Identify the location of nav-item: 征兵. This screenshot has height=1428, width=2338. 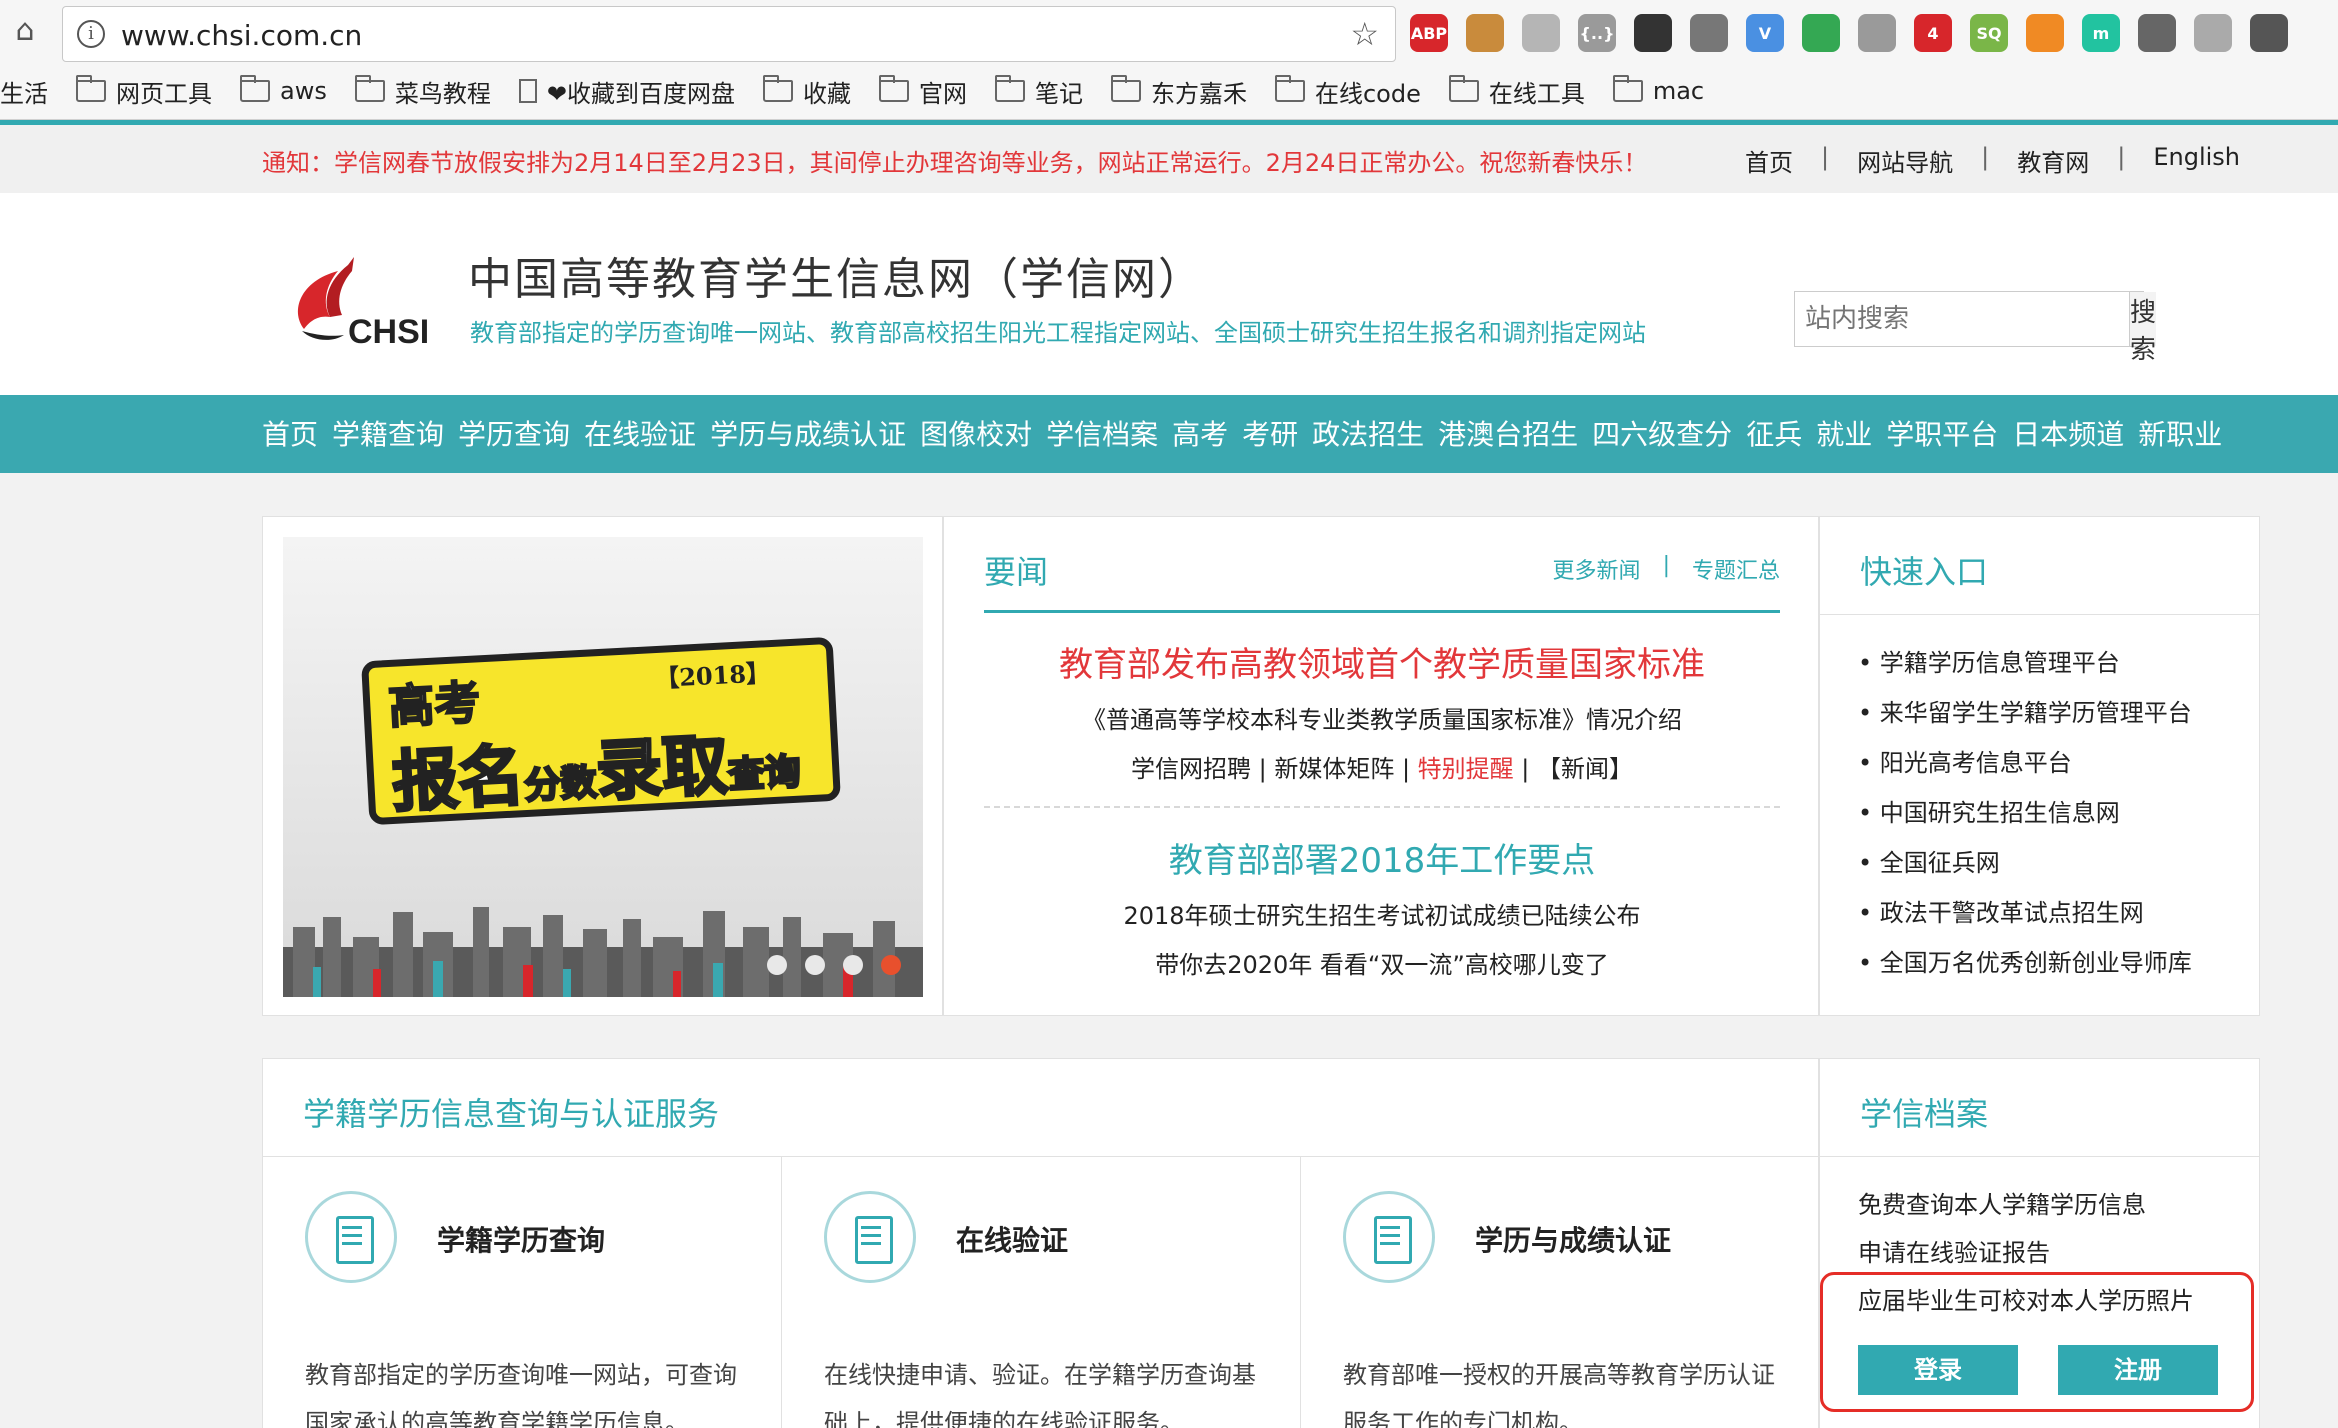
(1774, 433).